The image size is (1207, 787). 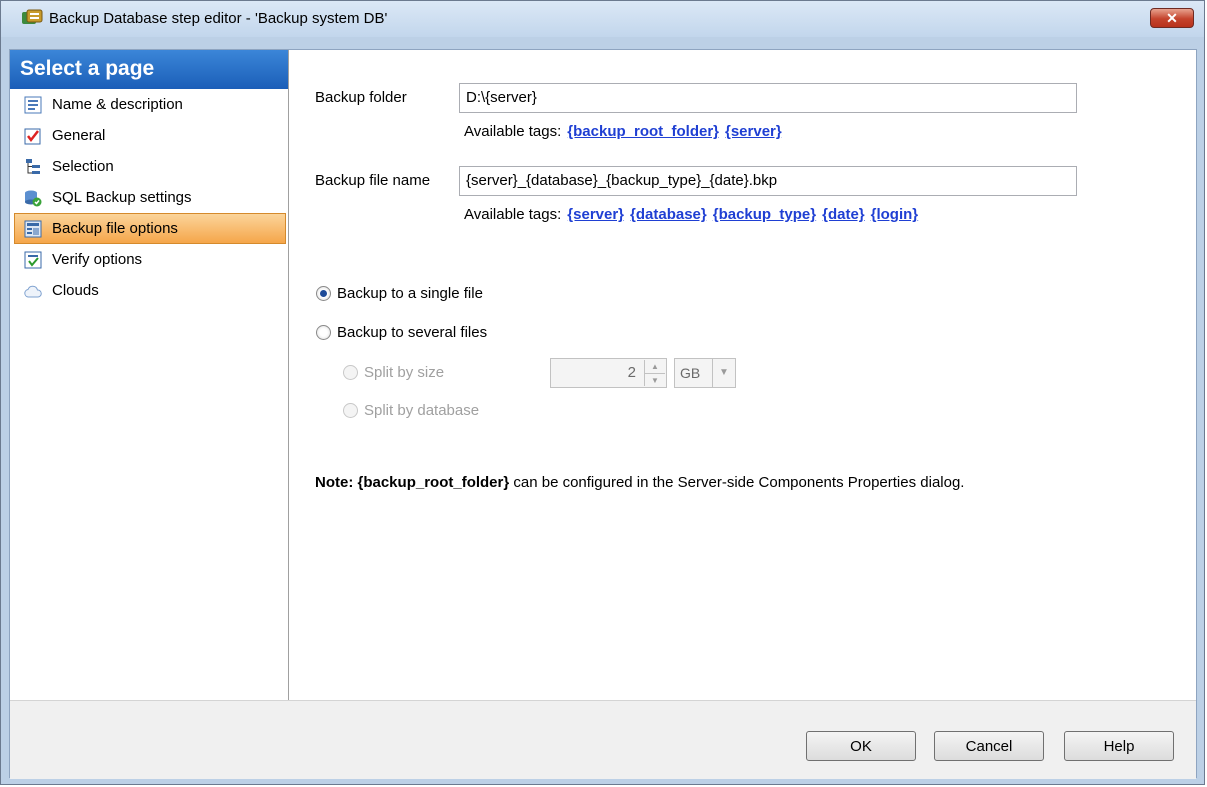 I want to click on verify-icon, so click(x=33, y=260).